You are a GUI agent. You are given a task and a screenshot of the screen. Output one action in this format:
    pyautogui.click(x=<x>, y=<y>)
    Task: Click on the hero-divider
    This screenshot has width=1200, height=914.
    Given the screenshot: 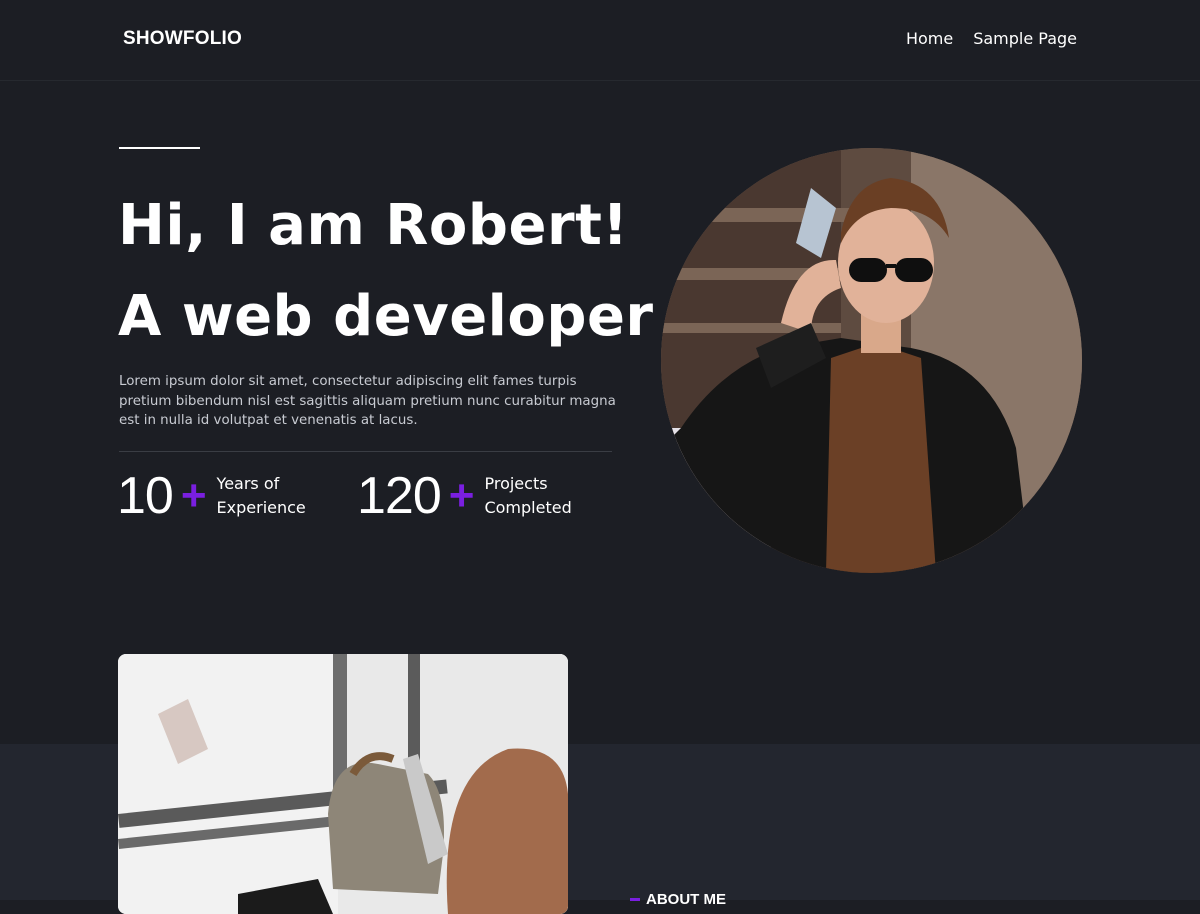 What is the action you would take?
    pyautogui.click(x=365, y=451)
    